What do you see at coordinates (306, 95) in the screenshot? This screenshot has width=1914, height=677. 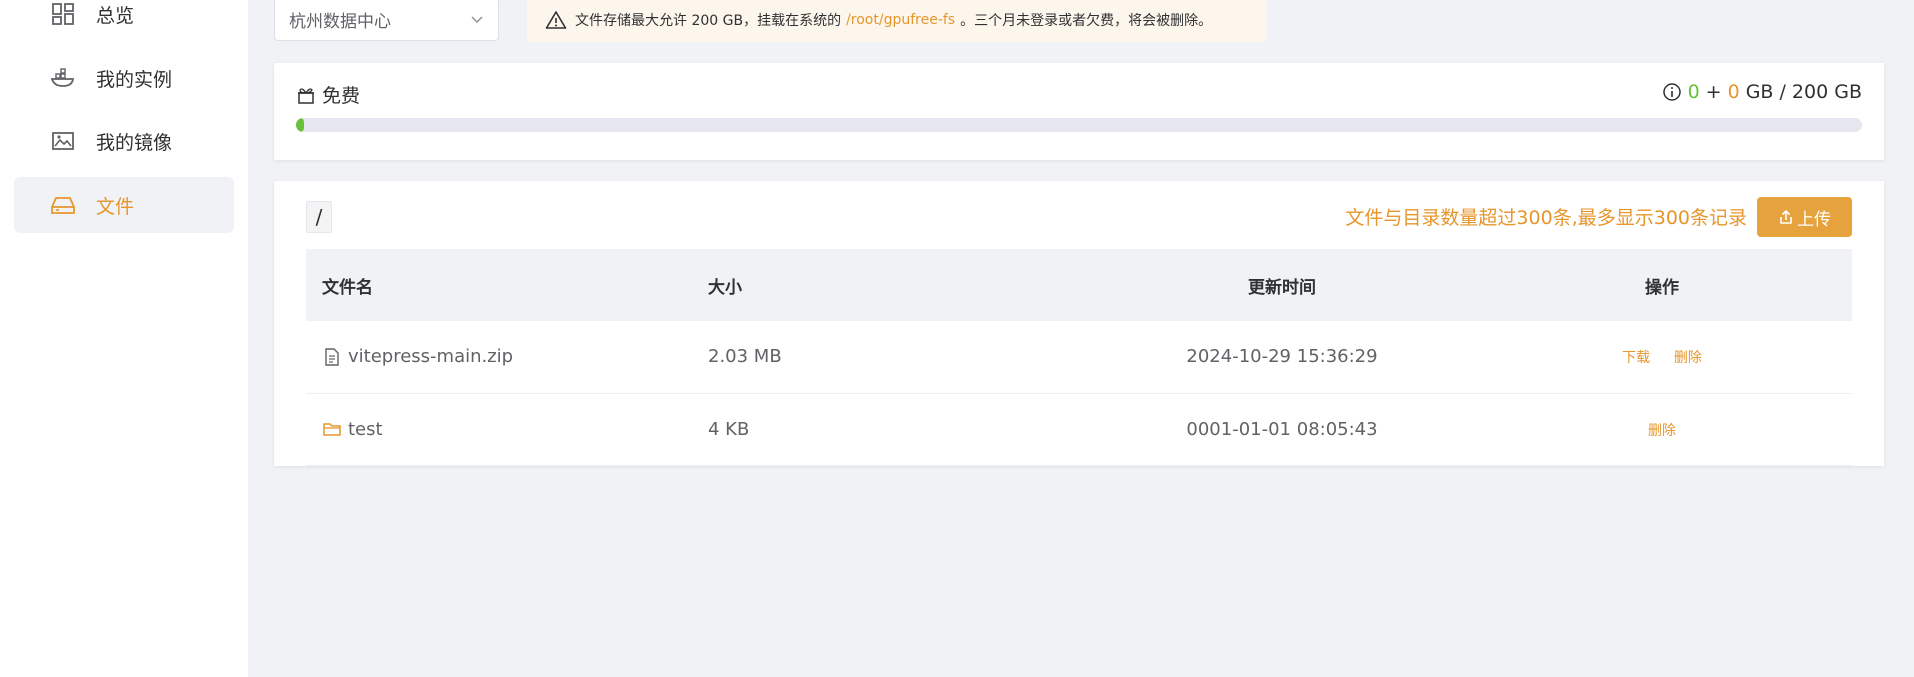 I see `gift-icon` at bounding box center [306, 95].